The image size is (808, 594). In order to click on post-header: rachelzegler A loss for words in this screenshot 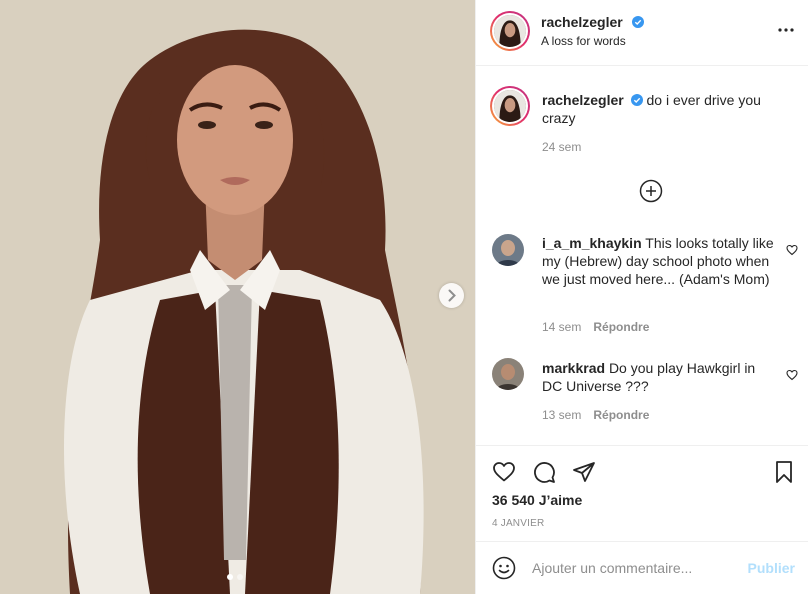, I will do `click(642, 33)`.